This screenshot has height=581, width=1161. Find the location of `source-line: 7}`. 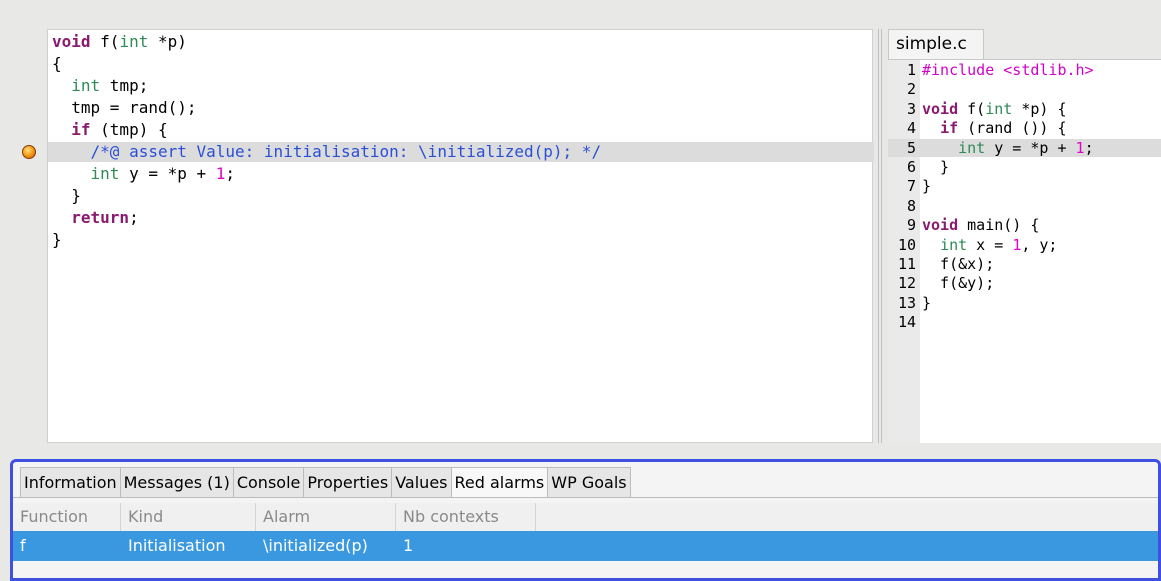

source-line: 7} is located at coordinates (1024, 186).